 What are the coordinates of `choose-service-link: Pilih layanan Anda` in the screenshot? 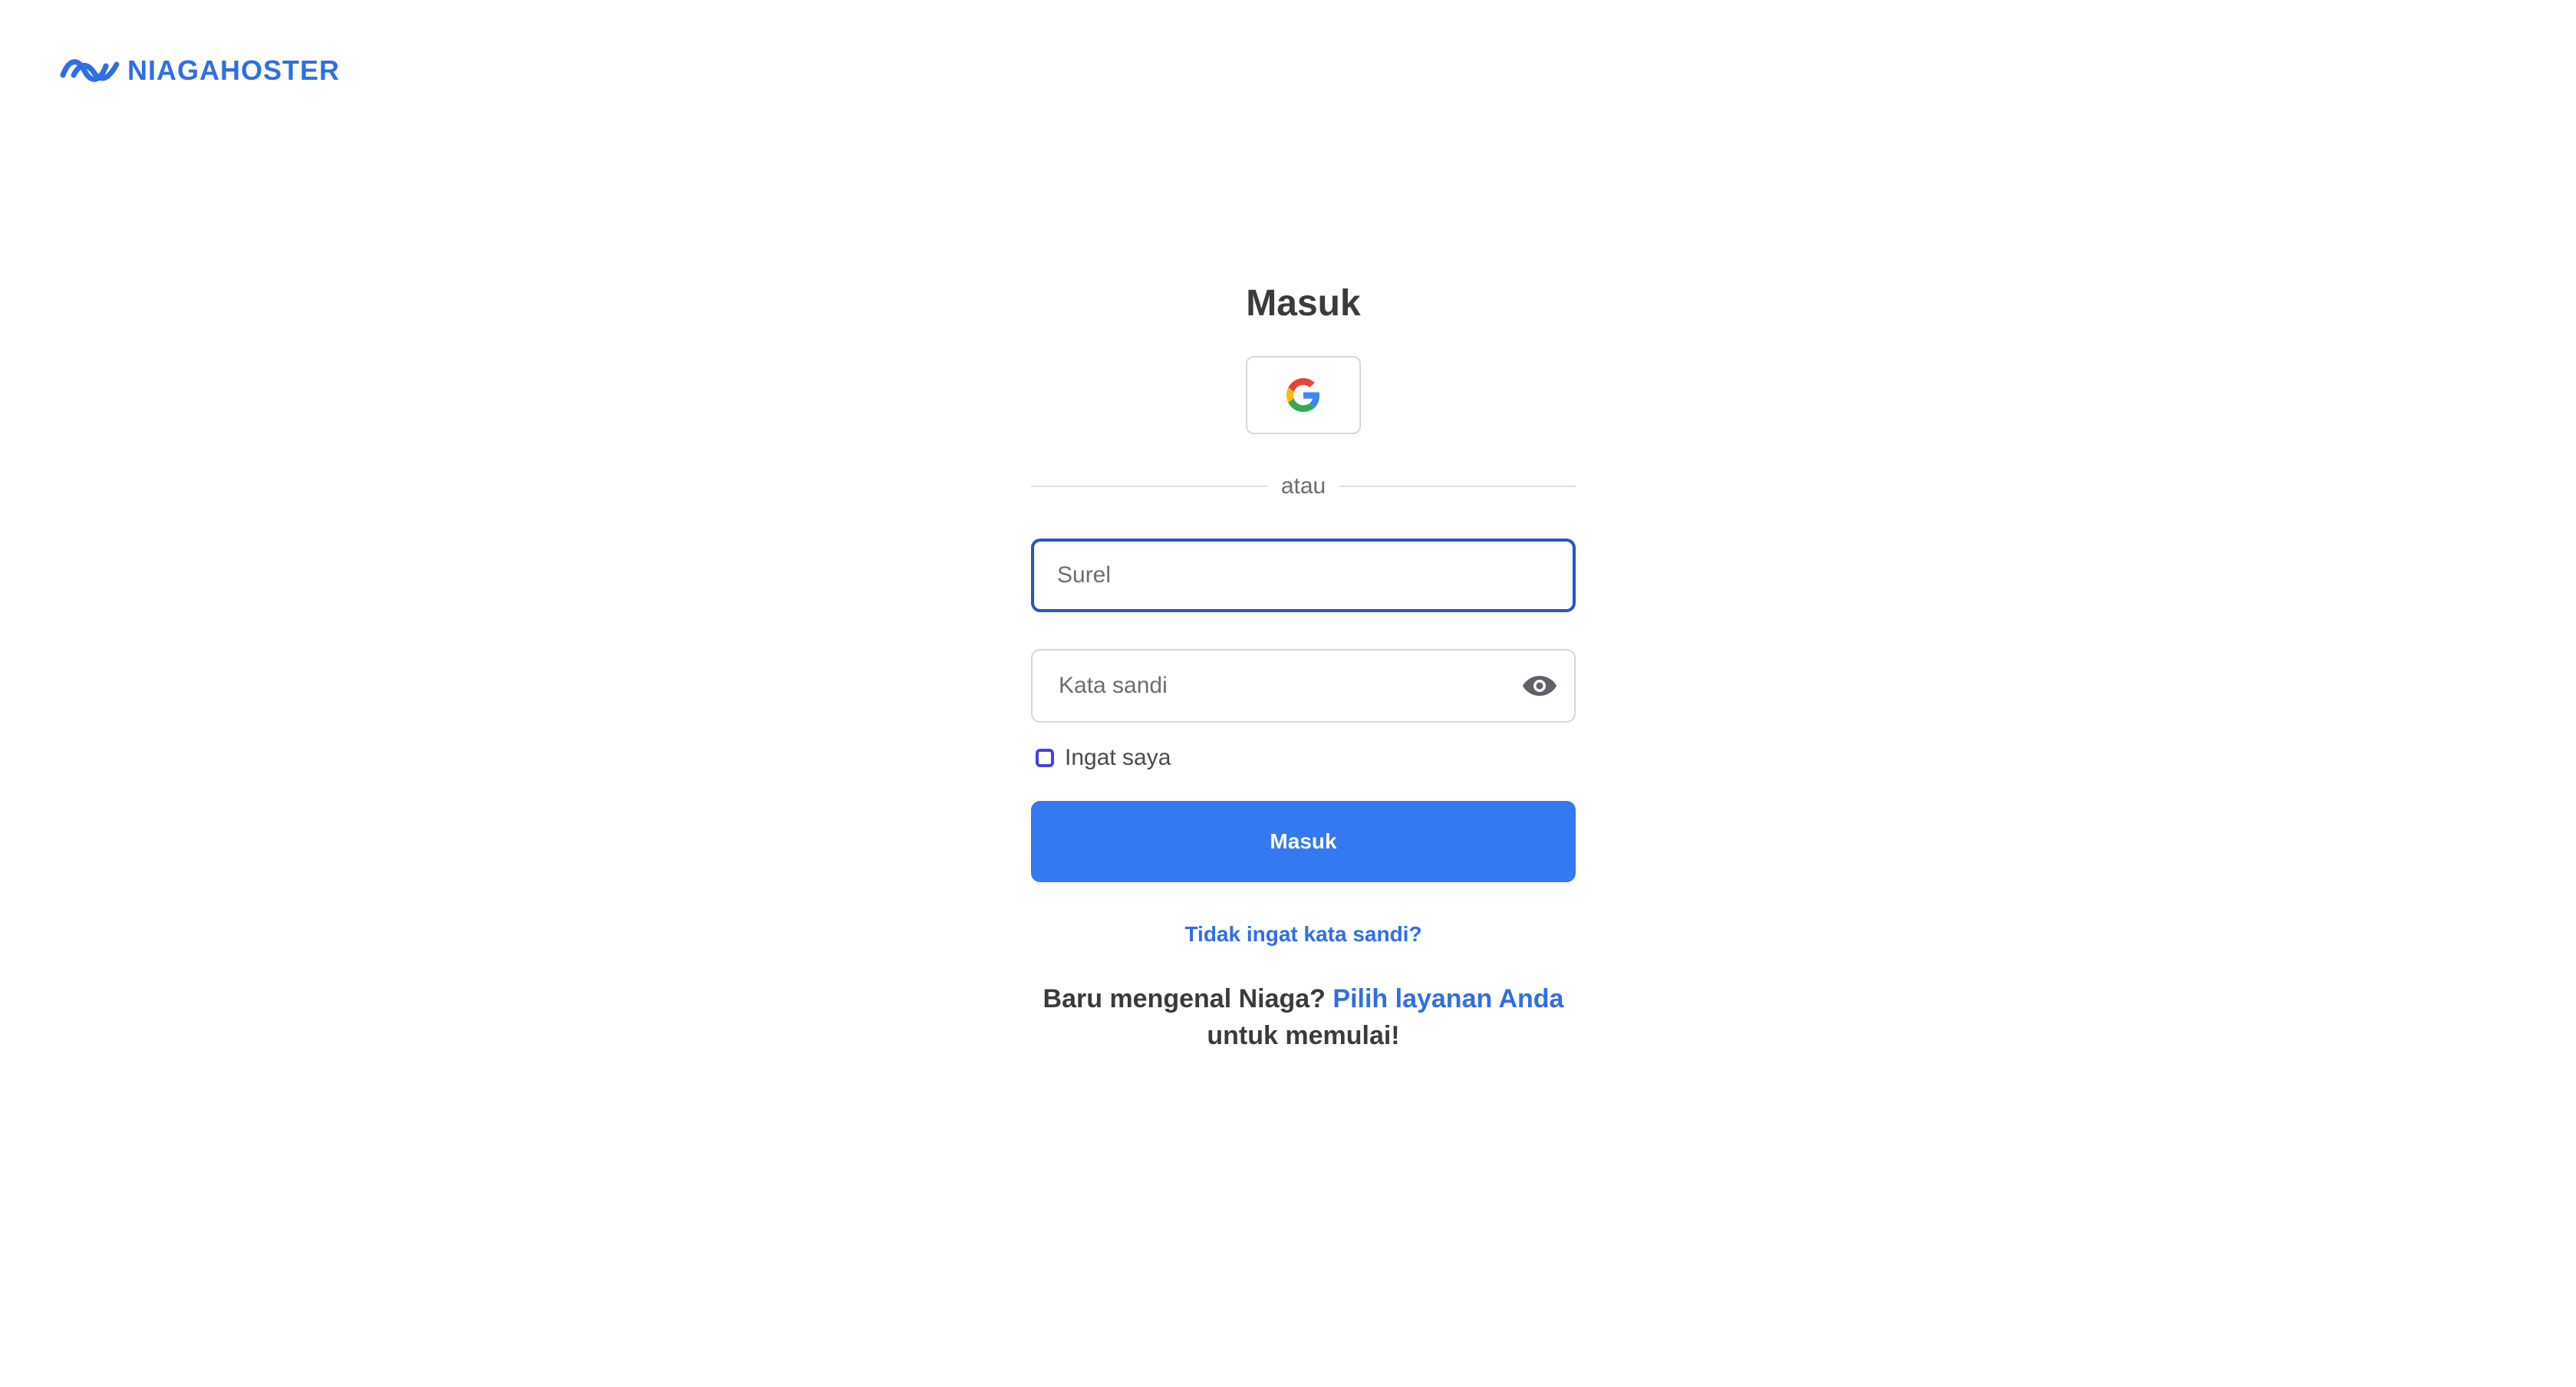 It's located at (1447, 998).